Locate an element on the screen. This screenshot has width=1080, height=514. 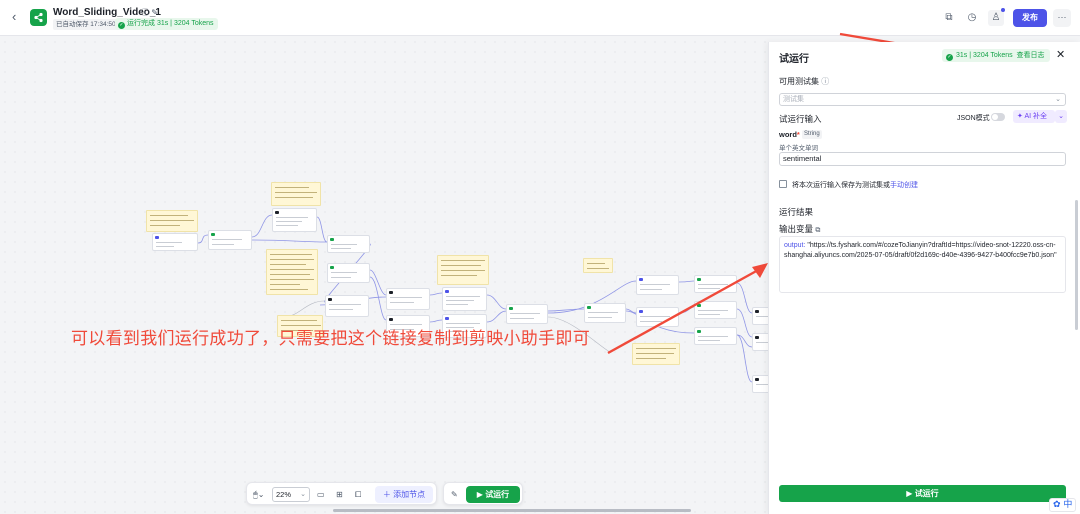
ai-sparkle-icon: ✦ is located at coordinates (1020, 116).